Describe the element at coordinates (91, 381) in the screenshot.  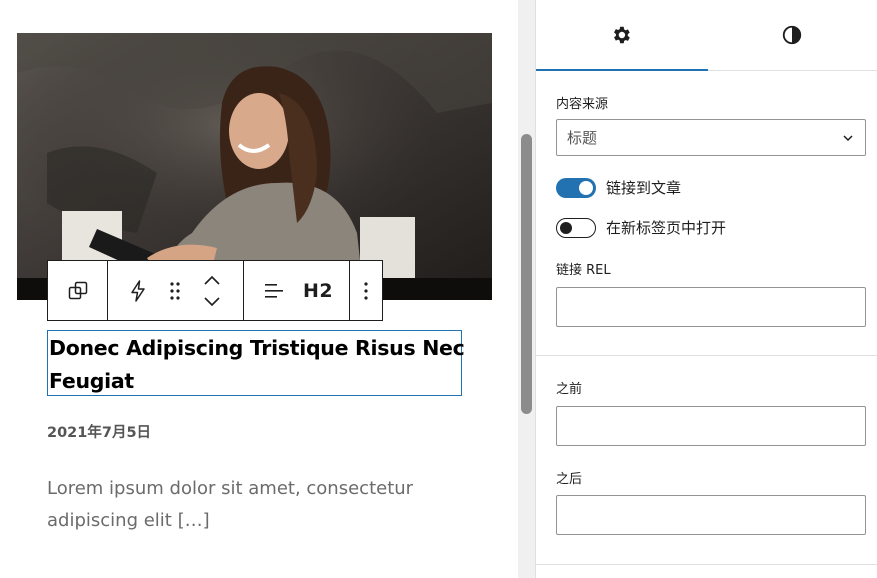
I see `post-title-line-2: Feugiat` at that location.